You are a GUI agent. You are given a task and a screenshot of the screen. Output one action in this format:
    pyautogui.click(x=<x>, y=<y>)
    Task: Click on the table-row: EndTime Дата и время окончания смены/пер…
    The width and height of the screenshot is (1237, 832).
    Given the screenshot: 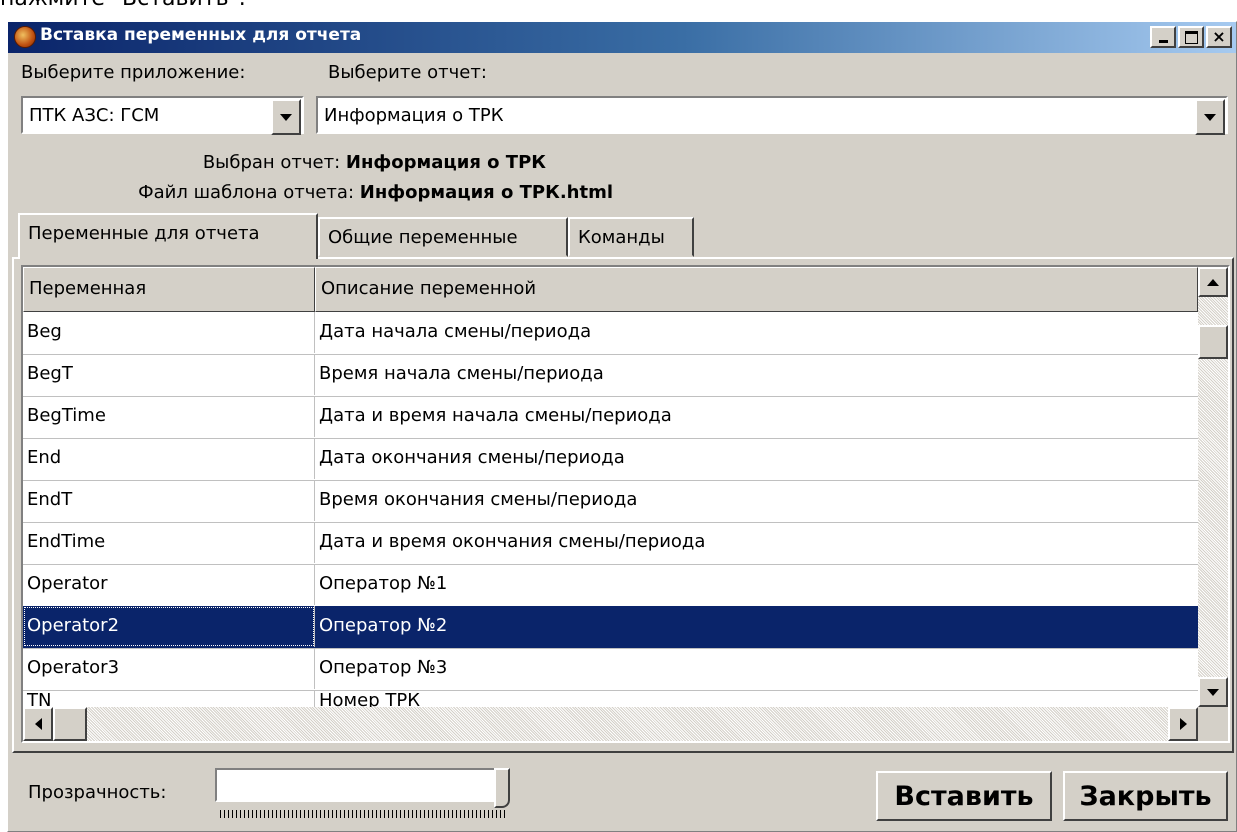 What is the action you would take?
    pyautogui.click(x=610, y=543)
    